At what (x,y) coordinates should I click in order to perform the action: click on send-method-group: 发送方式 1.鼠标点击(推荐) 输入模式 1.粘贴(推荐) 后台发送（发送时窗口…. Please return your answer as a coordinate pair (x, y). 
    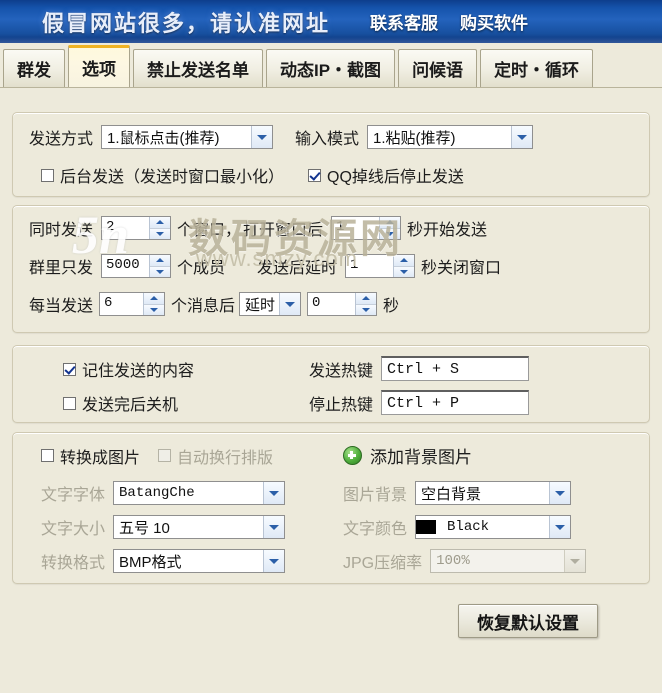
    Looking at the image, I should click on (331, 154).